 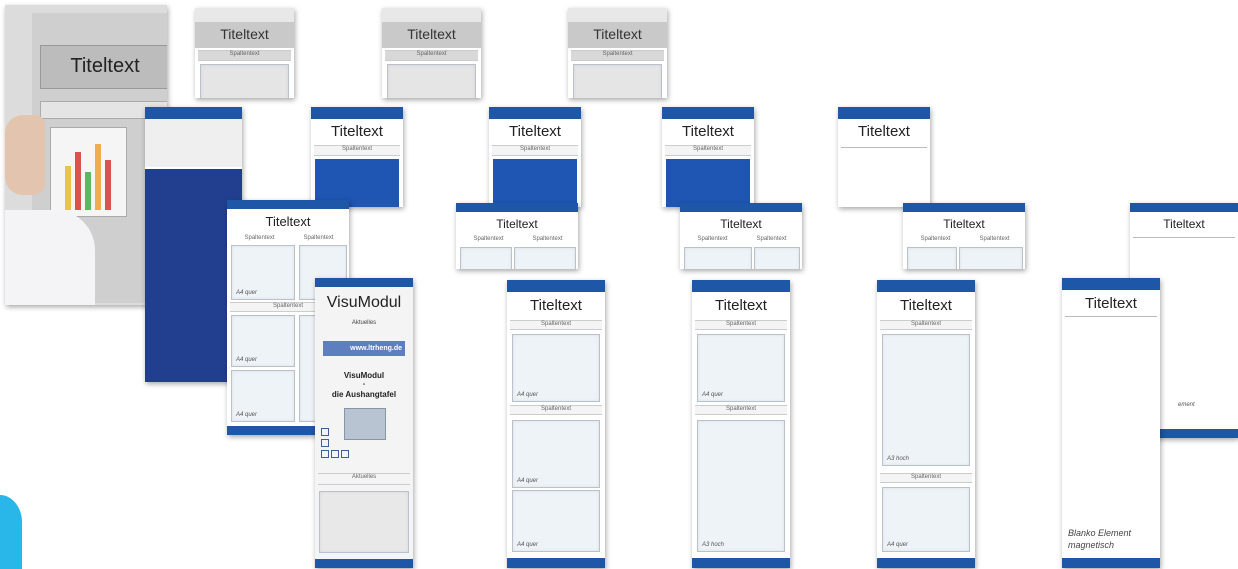 I want to click on grey-module-3: Titeltext Spaltentext, so click(x=617, y=53).